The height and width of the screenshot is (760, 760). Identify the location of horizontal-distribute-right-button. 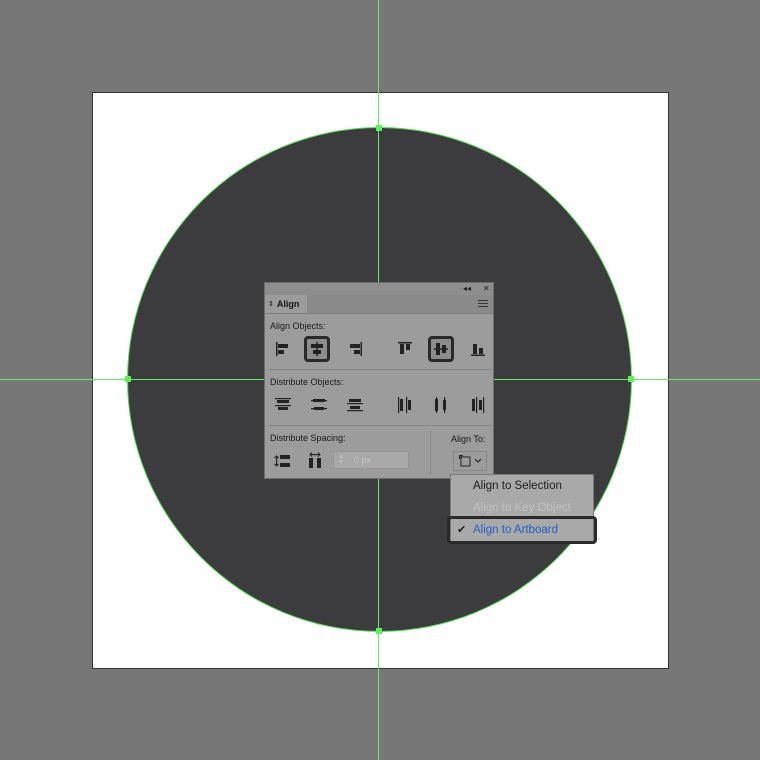
(478, 405).